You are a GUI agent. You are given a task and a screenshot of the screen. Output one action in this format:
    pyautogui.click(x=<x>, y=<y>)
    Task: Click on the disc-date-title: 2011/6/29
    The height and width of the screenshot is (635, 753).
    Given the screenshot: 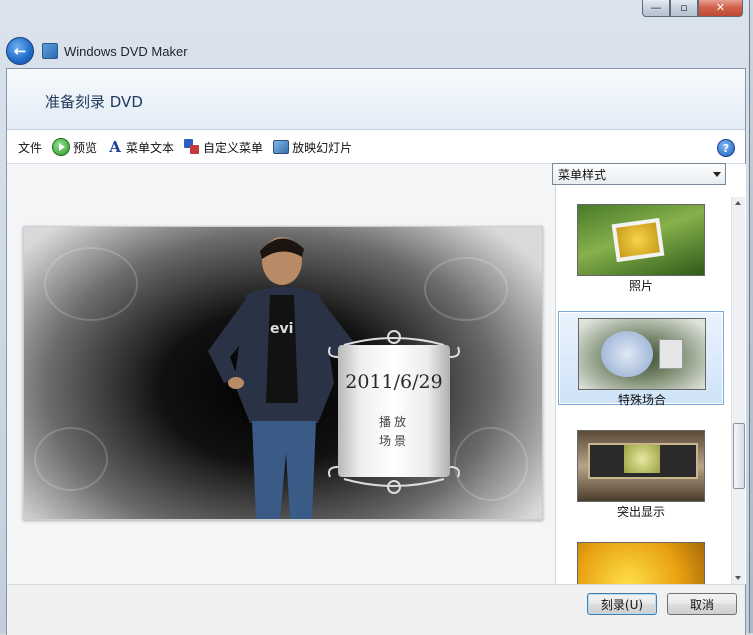 What is the action you would take?
    pyautogui.click(x=394, y=382)
    